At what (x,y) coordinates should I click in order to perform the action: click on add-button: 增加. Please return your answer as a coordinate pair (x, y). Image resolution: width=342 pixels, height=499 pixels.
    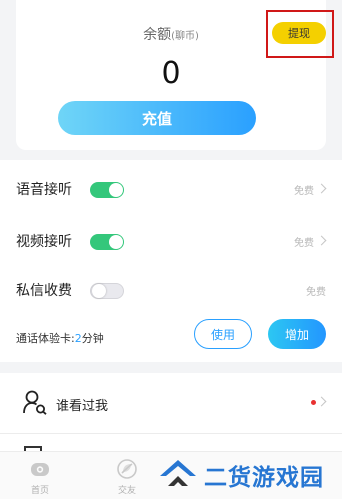
    Looking at the image, I should click on (297, 334).